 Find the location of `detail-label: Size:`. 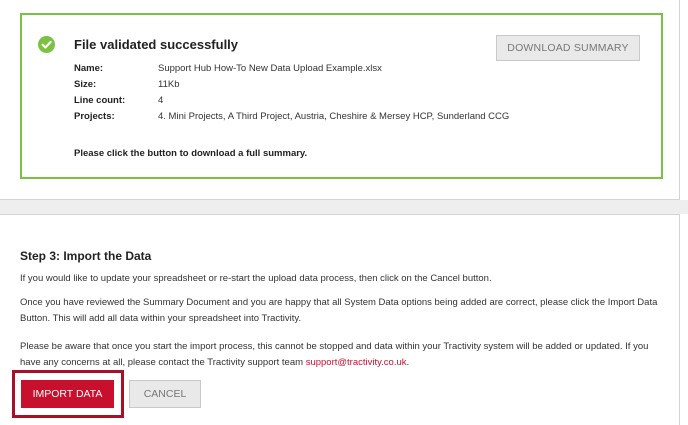

detail-label: Size: is located at coordinates (85, 84).